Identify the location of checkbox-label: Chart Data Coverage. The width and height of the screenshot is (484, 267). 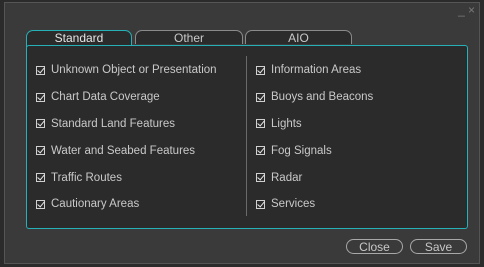
(105, 97).